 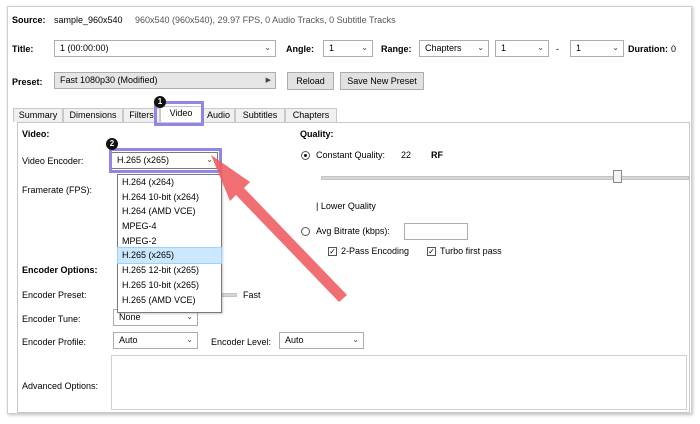 I want to click on arrow-icon, so click(x=279, y=228).